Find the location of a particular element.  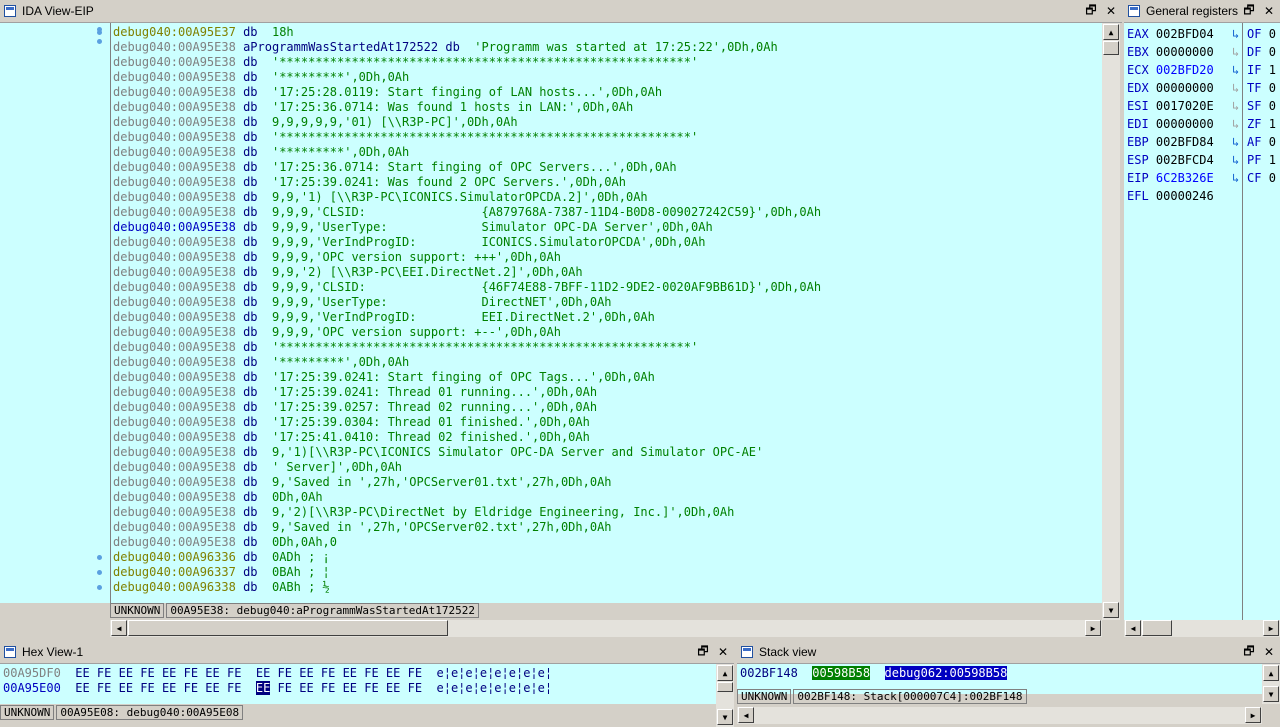

register-row: ESP 002BFCD4 ↳ is located at coordinates (1186, 160).